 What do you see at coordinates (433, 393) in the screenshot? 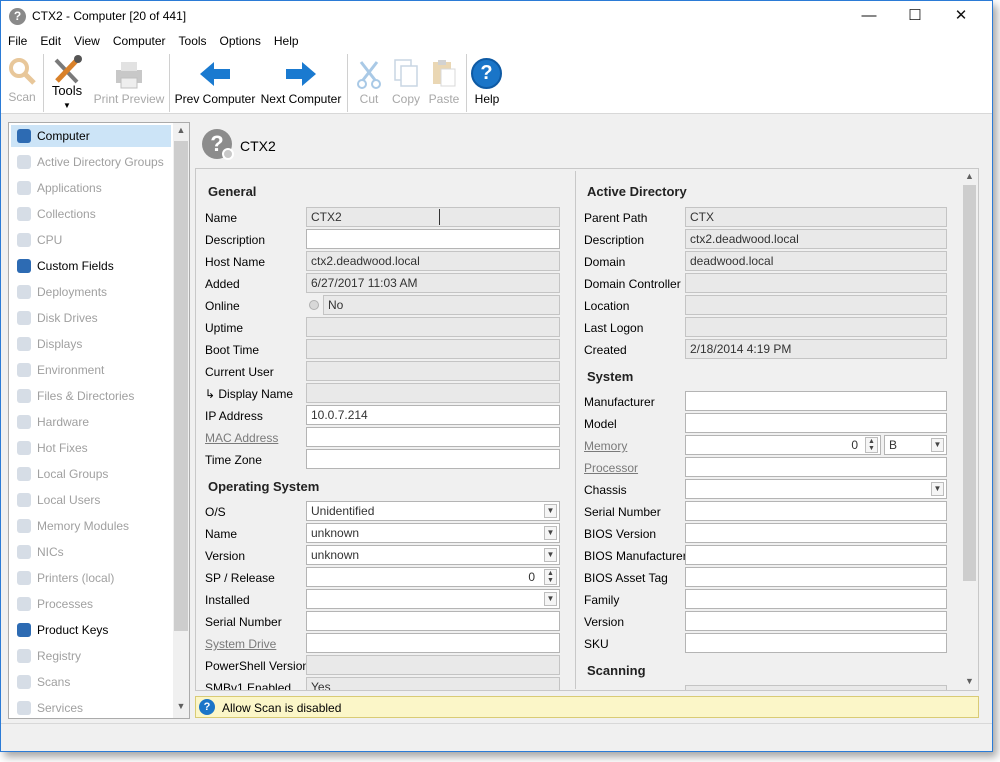
I see `display-name-field` at bounding box center [433, 393].